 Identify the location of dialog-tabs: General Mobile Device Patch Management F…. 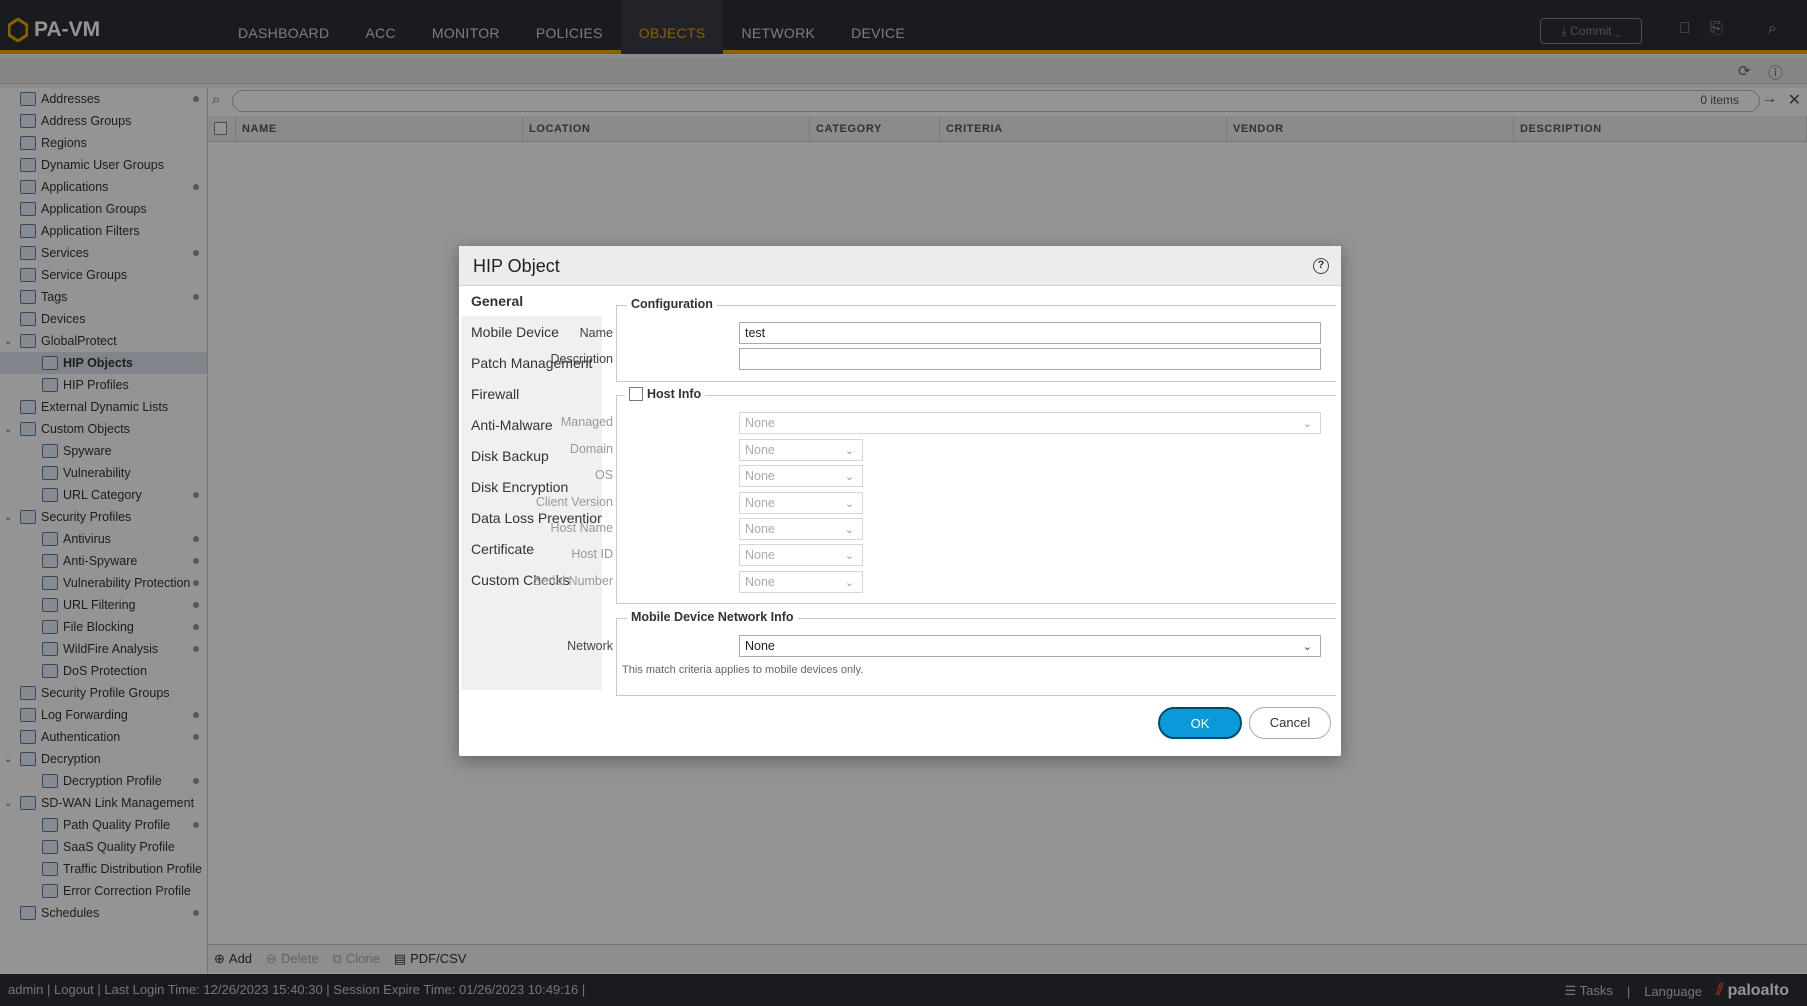
(531, 488).